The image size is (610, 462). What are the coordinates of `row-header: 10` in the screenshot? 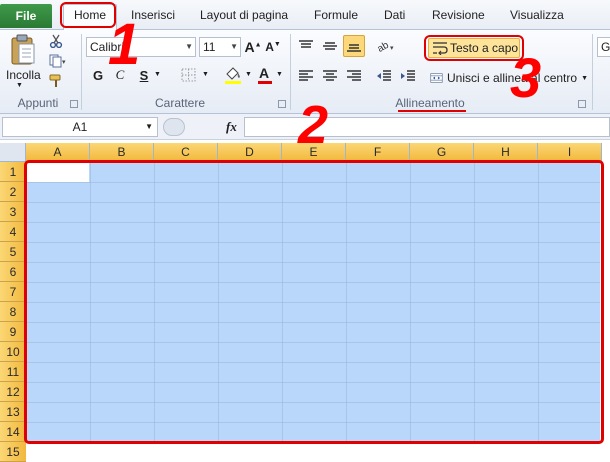 It's located at (13, 352).